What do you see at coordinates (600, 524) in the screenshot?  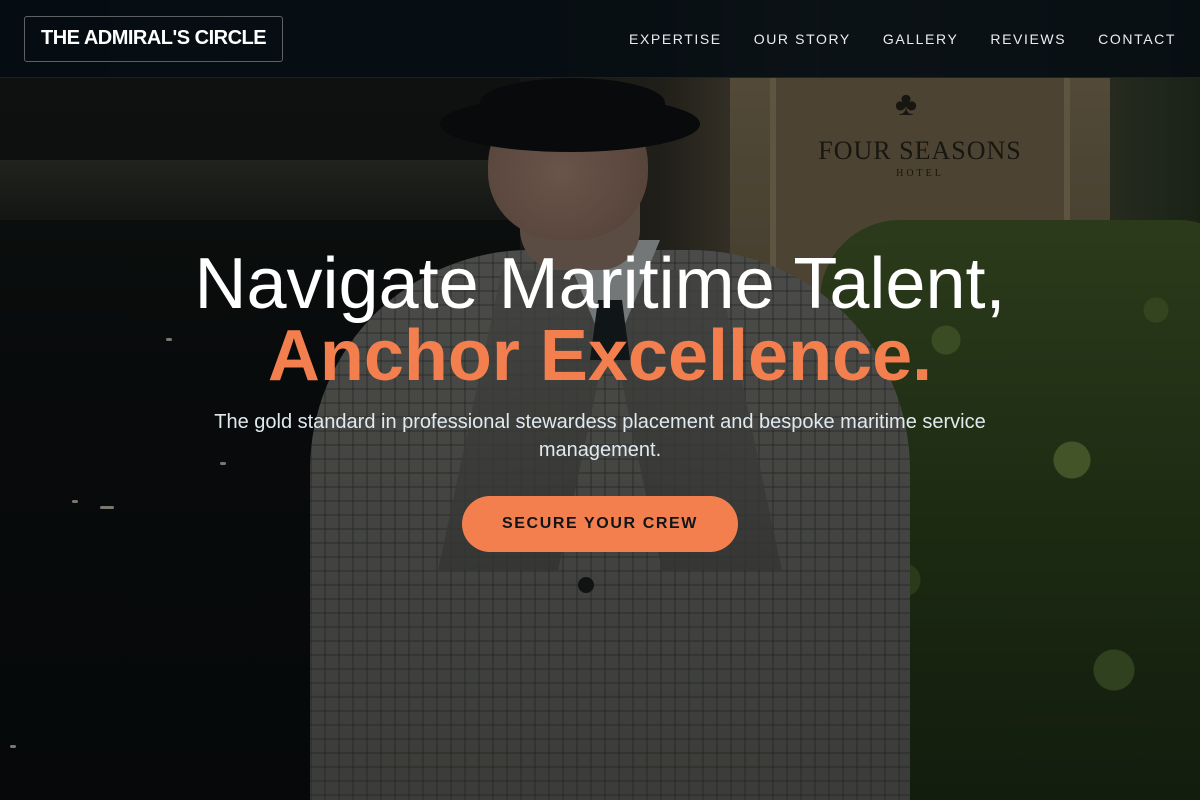 I see `secure-your-crew-button: SECURE YOUR CREW` at bounding box center [600, 524].